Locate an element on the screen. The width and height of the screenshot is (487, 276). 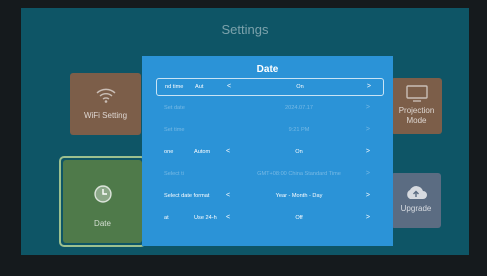
row-label: one is located at coordinates (169, 152).